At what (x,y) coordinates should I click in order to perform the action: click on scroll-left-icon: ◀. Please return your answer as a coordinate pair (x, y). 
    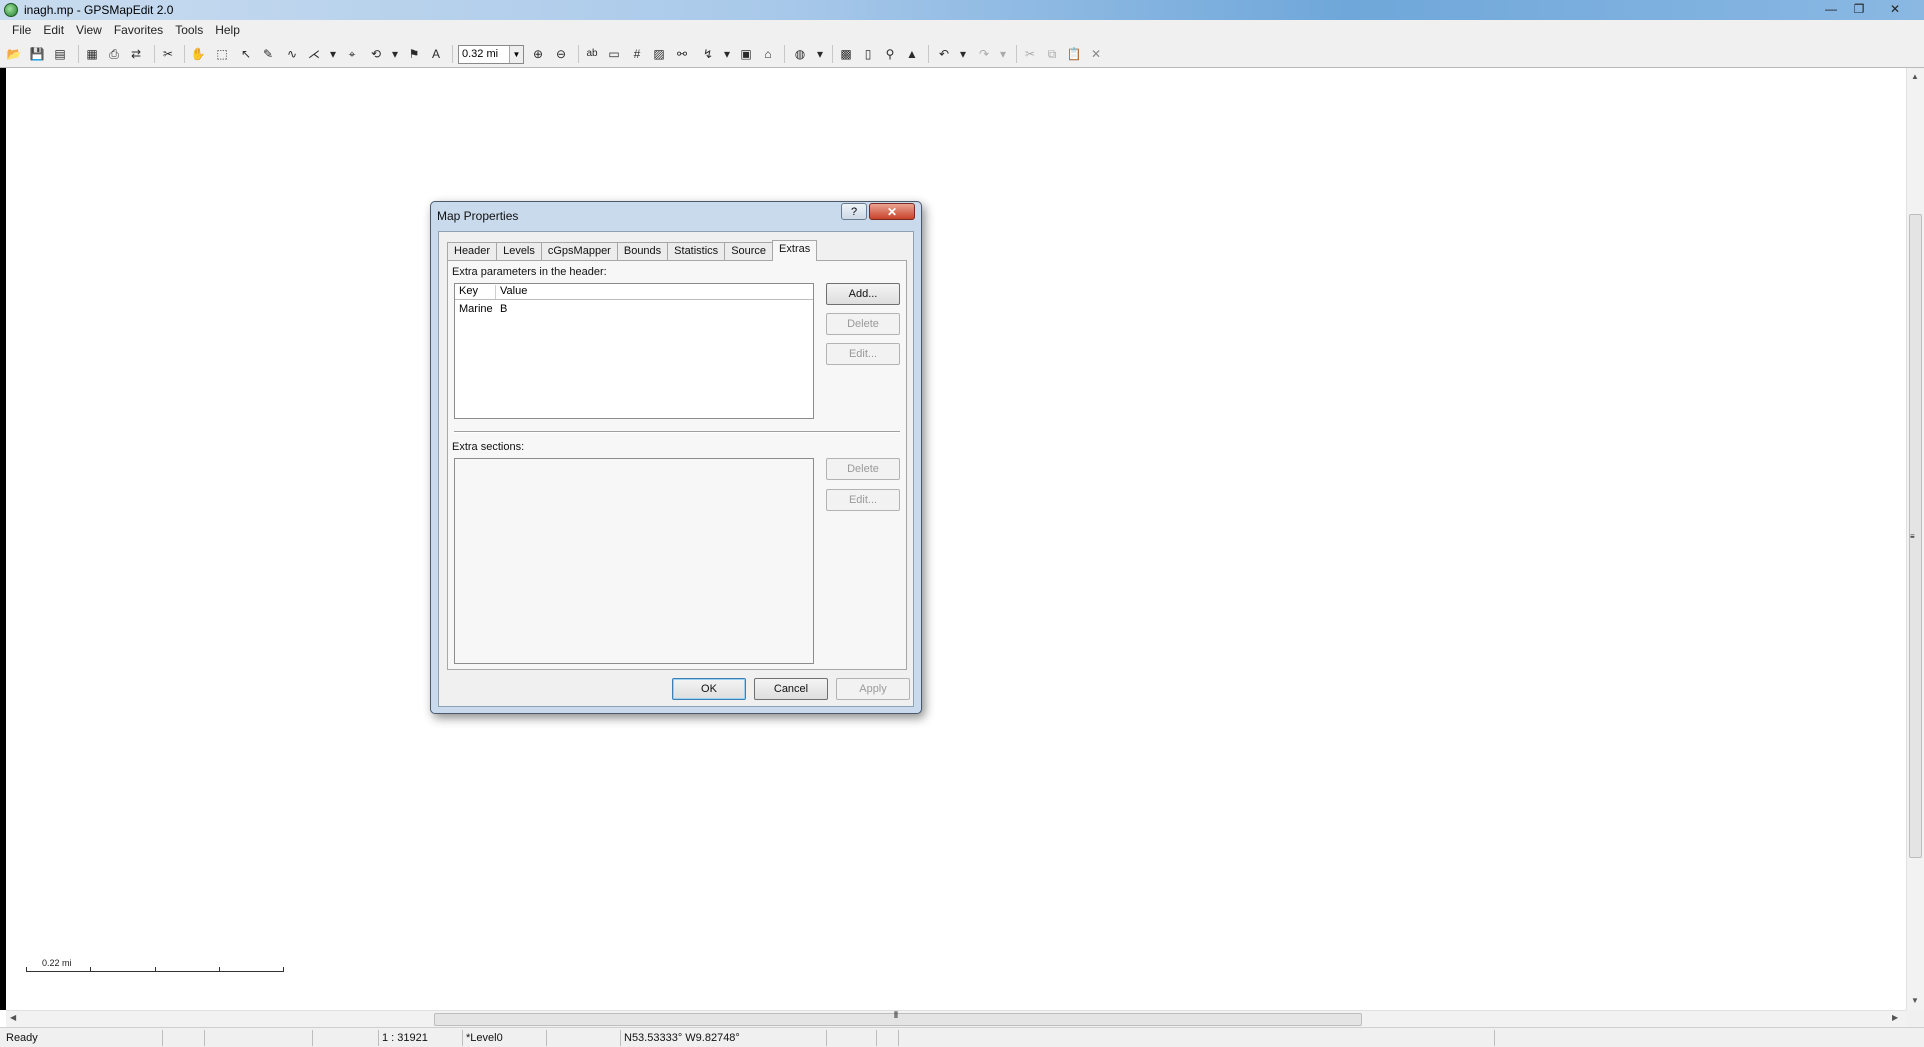
    Looking at the image, I should click on (13, 1017).